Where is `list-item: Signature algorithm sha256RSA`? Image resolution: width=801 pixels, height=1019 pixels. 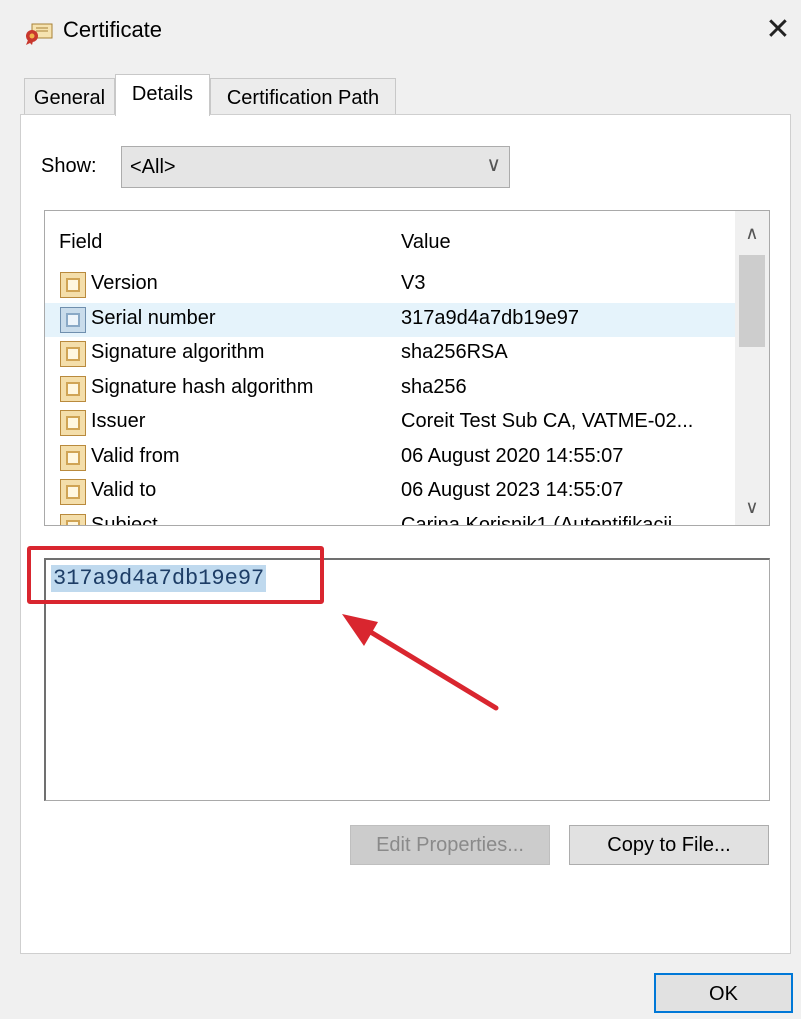 list-item: Signature algorithm sha256RSA is located at coordinates (390, 354).